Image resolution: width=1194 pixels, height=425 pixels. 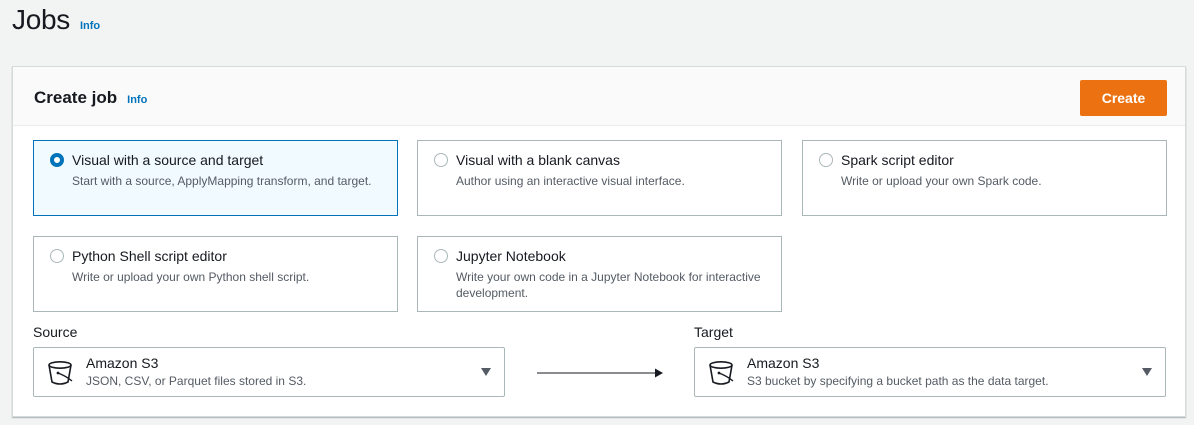 I want to click on radio-spark-script-editor, so click(x=826, y=160).